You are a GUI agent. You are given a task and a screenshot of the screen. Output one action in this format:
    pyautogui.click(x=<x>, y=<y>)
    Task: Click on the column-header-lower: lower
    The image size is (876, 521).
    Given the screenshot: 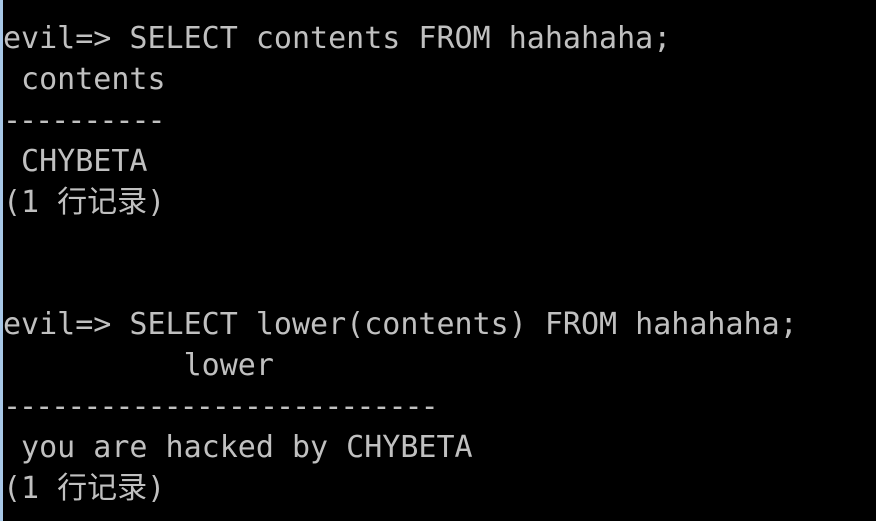 What is the action you would take?
    pyautogui.click(x=138, y=365)
    